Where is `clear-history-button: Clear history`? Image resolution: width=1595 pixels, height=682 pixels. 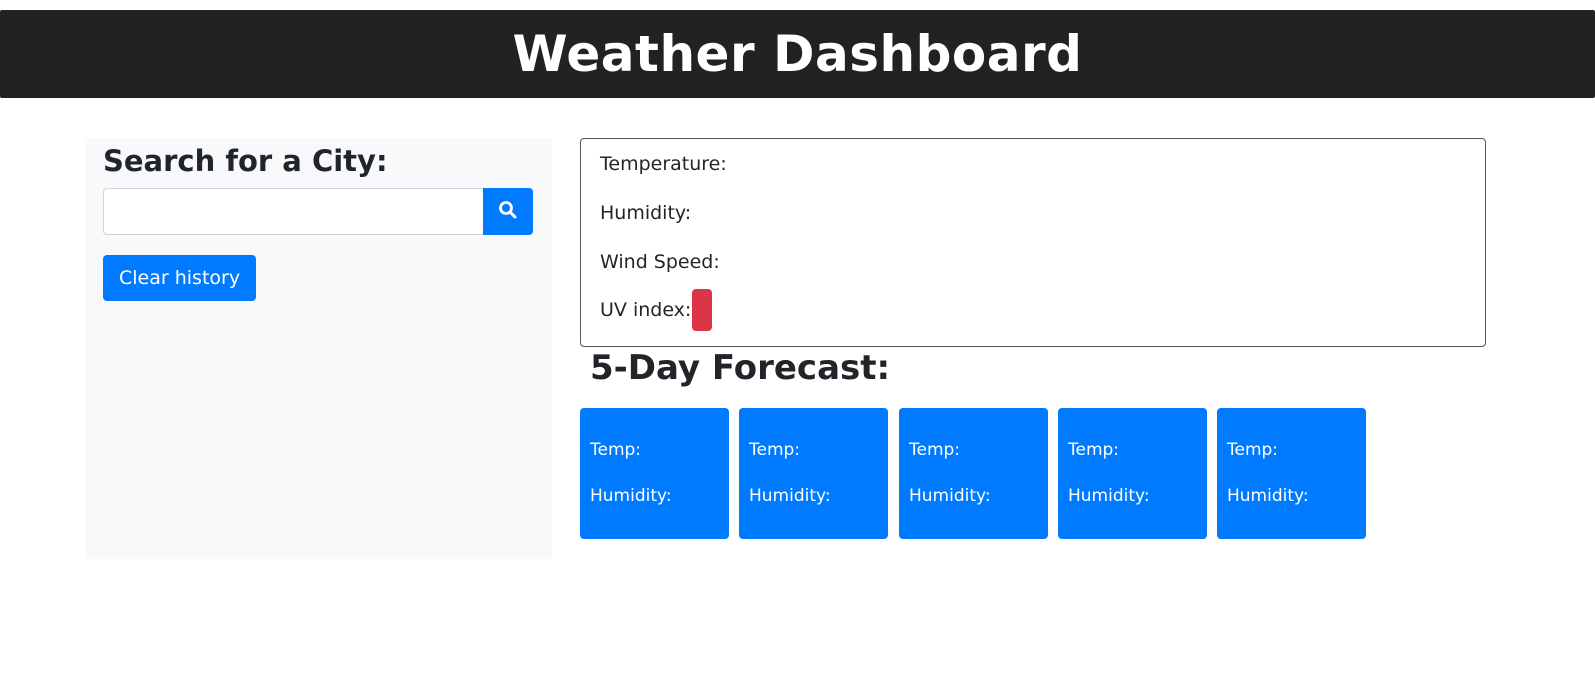 clear-history-button: Clear history is located at coordinates (180, 278).